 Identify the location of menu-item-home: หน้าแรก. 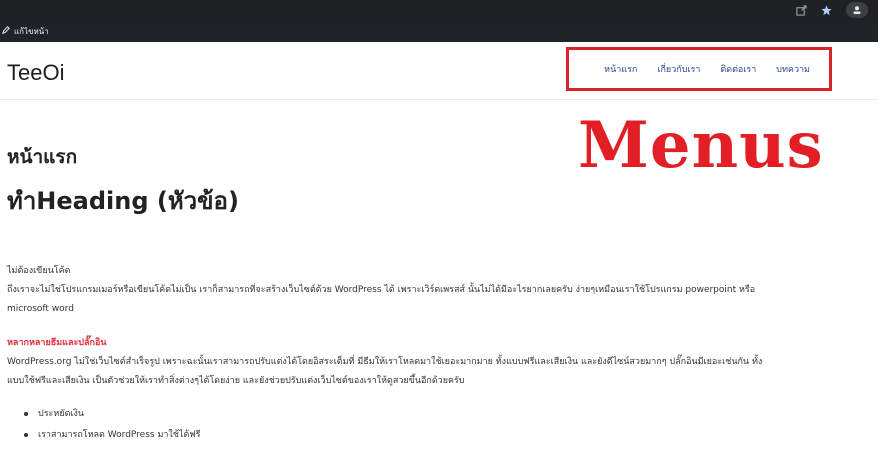
(620, 69).